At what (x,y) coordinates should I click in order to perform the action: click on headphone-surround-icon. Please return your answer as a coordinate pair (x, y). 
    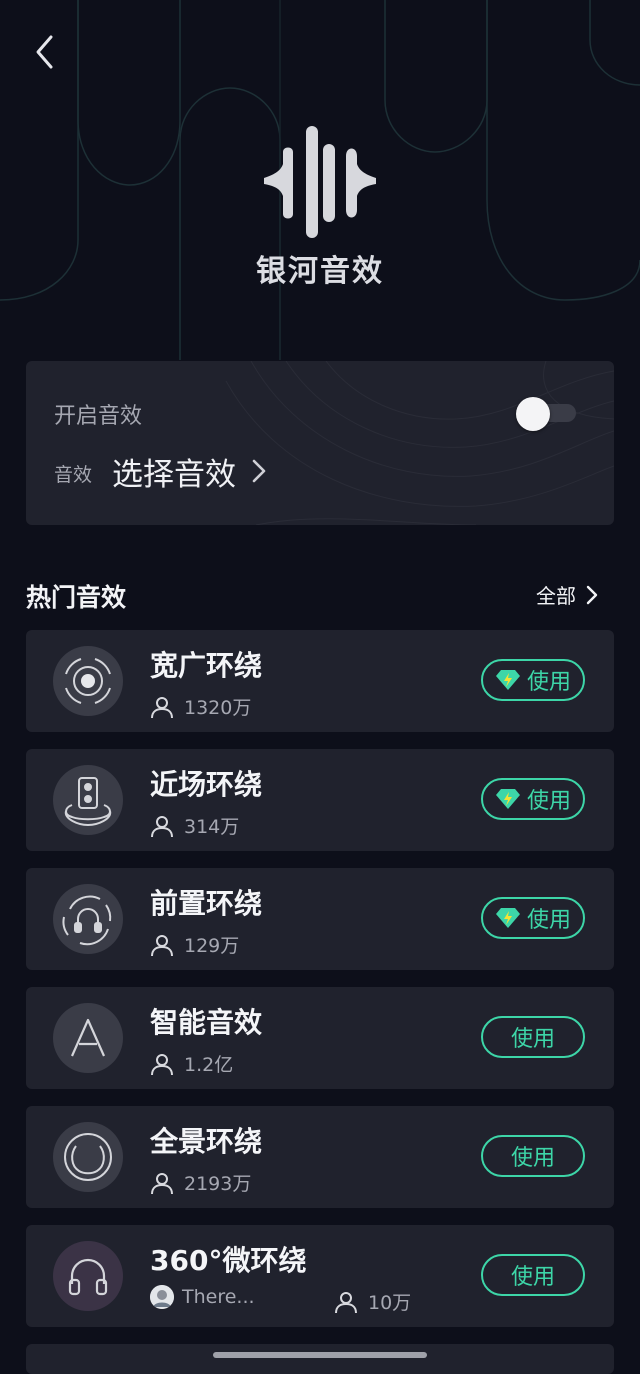
    Looking at the image, I should click on (87, 920).